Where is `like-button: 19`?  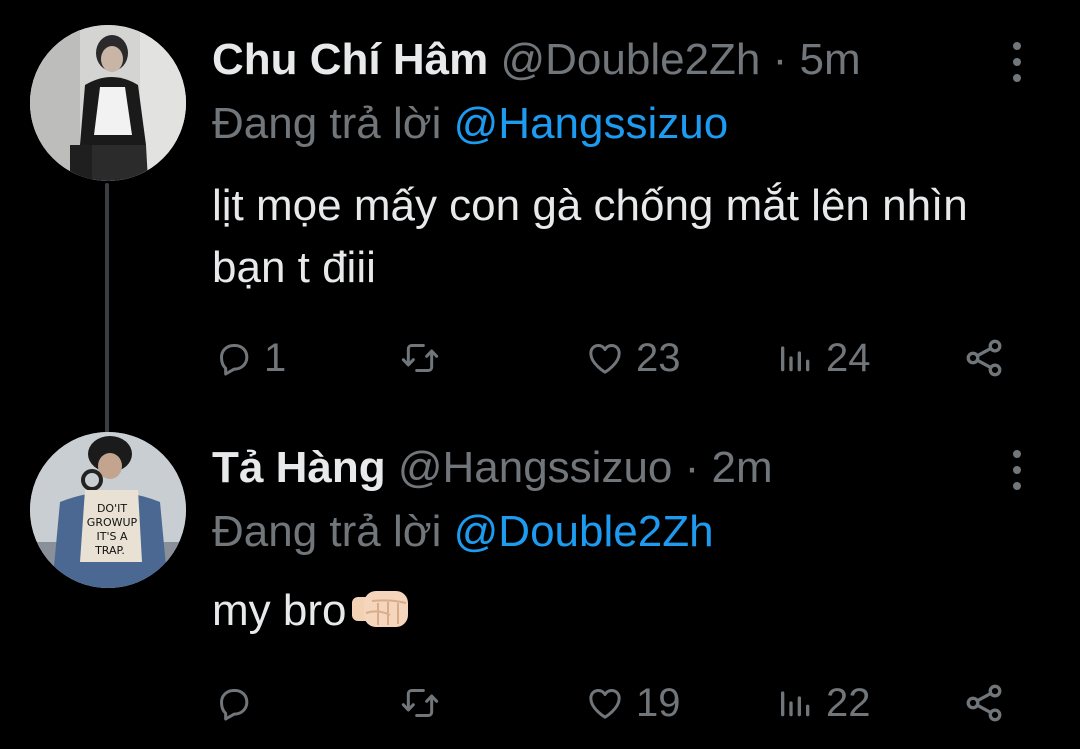 like-button: 19 is located at coordinates (632, 703).